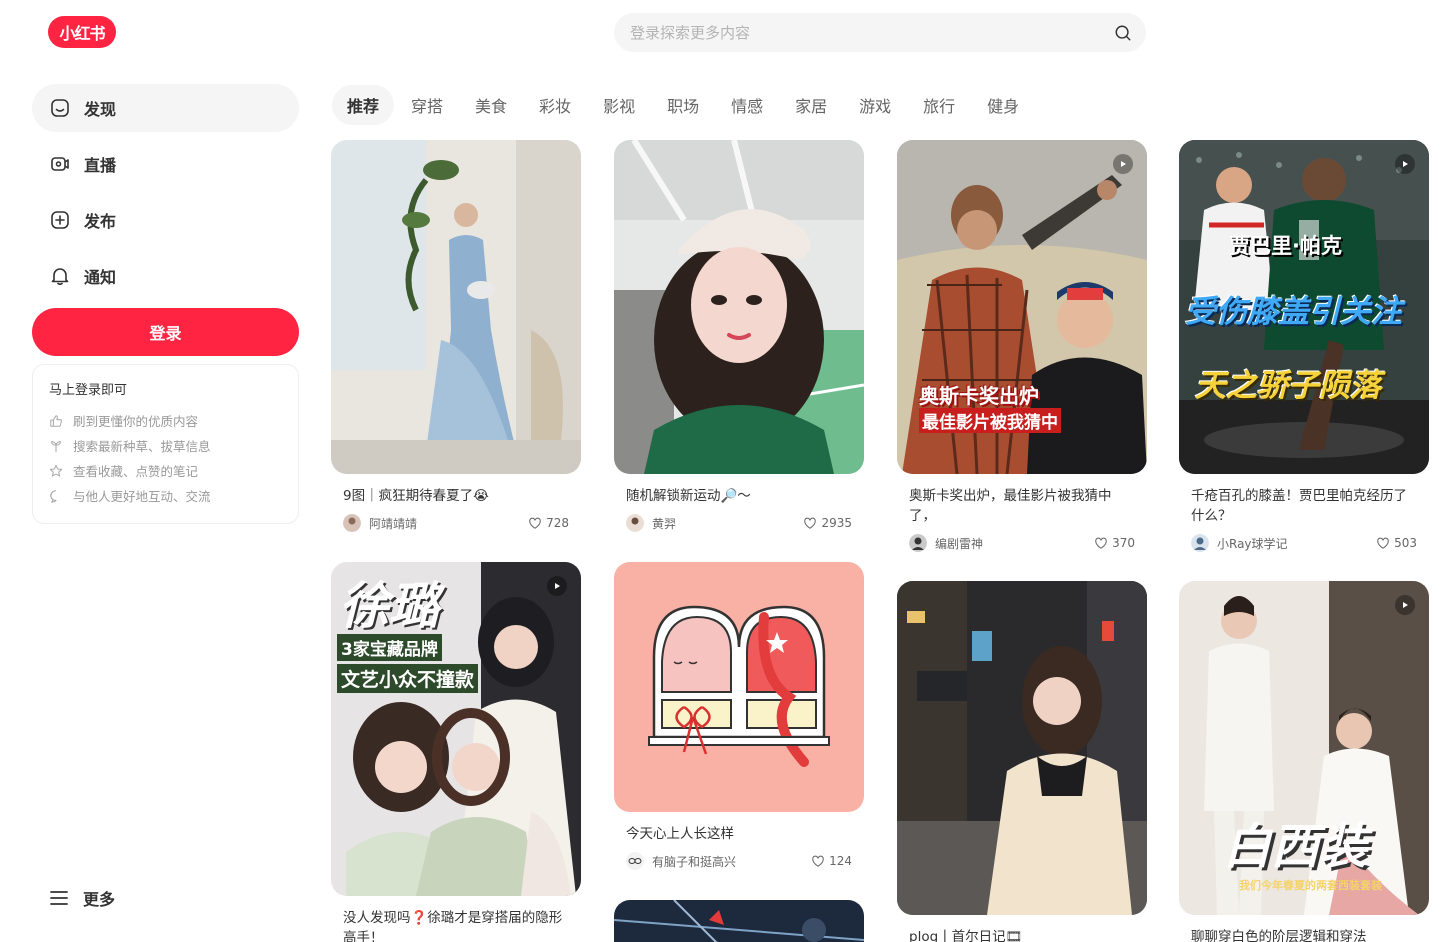 The image size is (1455, 942). Describe the element at coordinates (1304, 540) in the screenshot. I see `note-meta: 小Ray球学记 503` at that location.